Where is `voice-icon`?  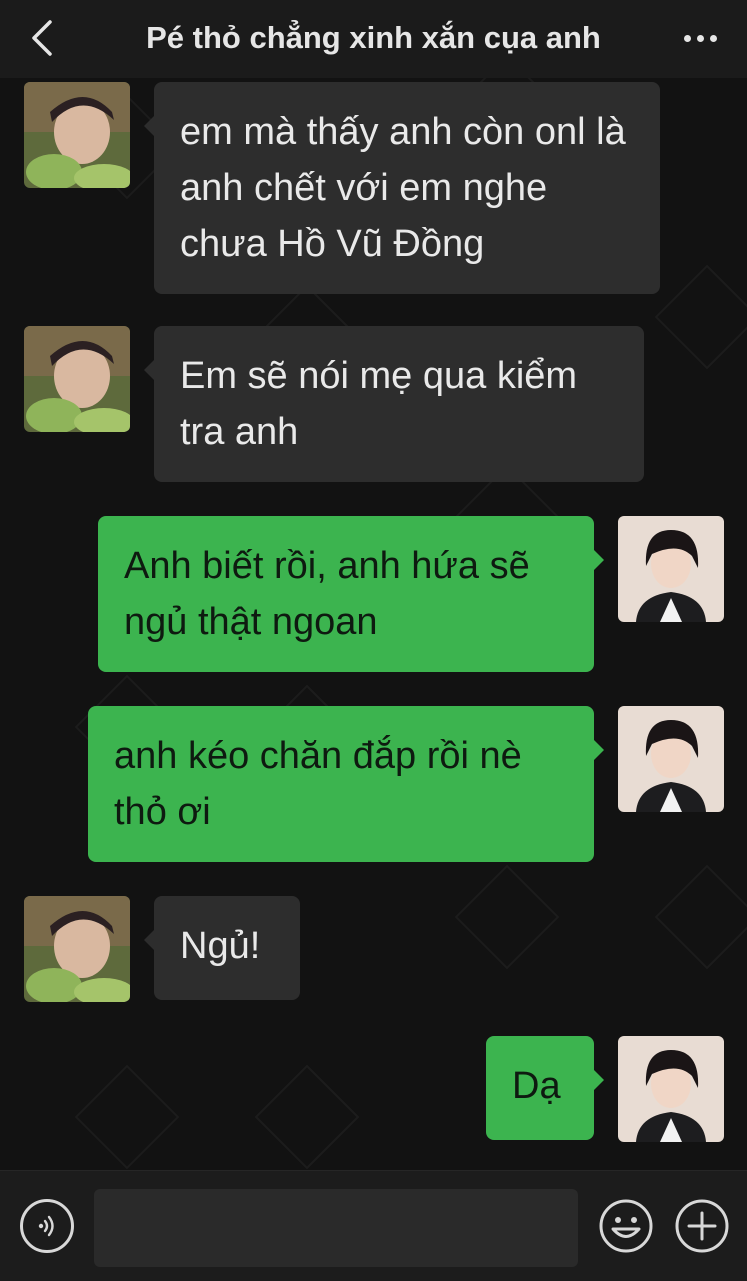 voice-icon is located at coordinates (46, 1226).